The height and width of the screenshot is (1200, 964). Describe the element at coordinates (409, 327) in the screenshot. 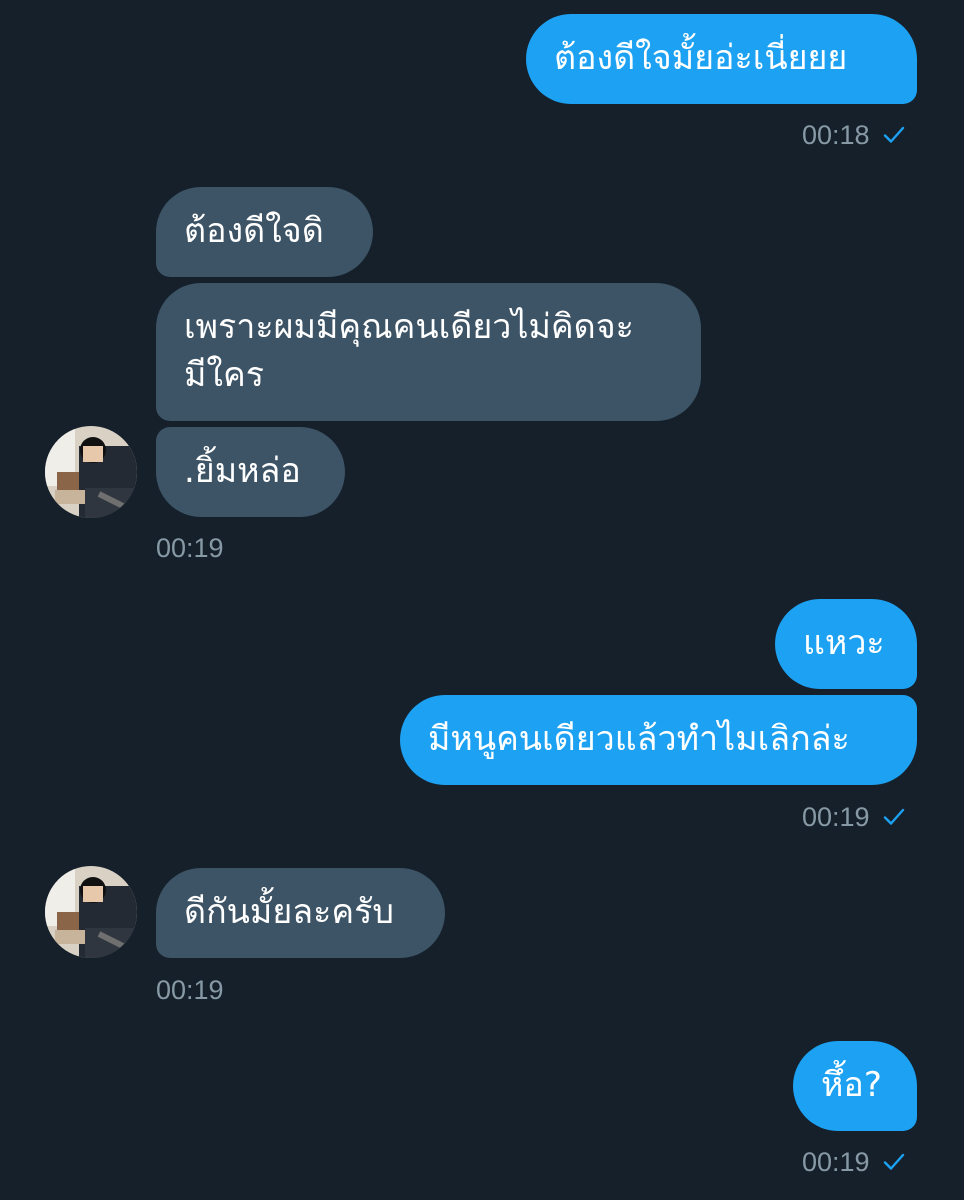

I see `message-text-line: เพราะผมมีคุณคนเดียวไม่คิดจะ` at that location.